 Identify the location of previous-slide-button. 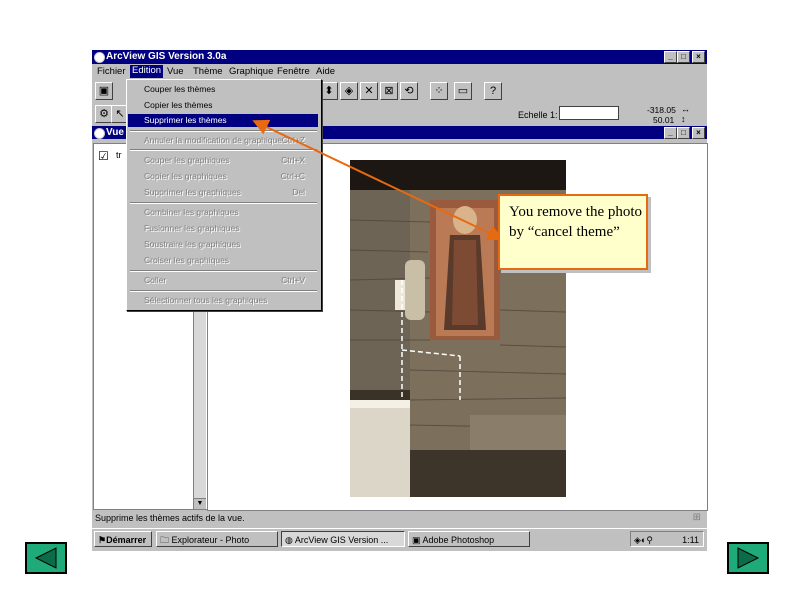
(46, 558).